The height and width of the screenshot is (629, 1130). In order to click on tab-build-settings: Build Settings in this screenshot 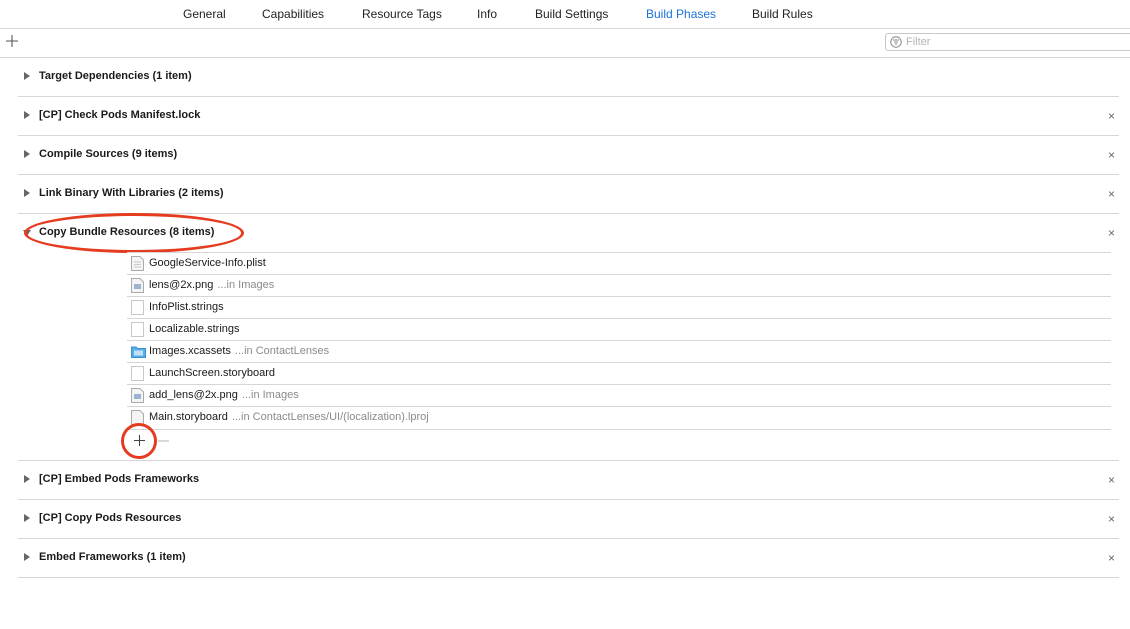, I will do `click(571, 14)`.